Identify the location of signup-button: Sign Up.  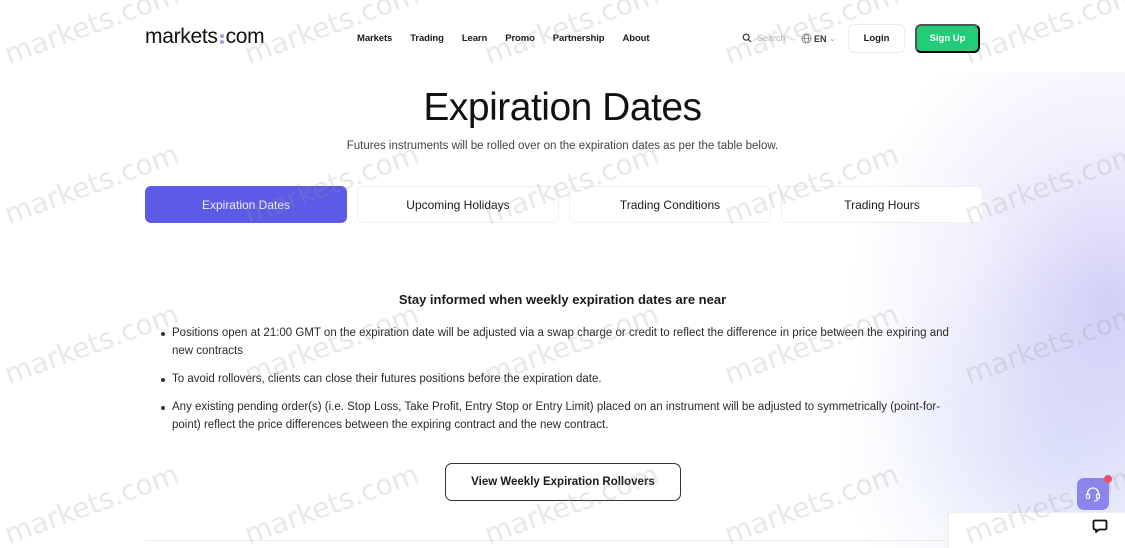
(947, 38).